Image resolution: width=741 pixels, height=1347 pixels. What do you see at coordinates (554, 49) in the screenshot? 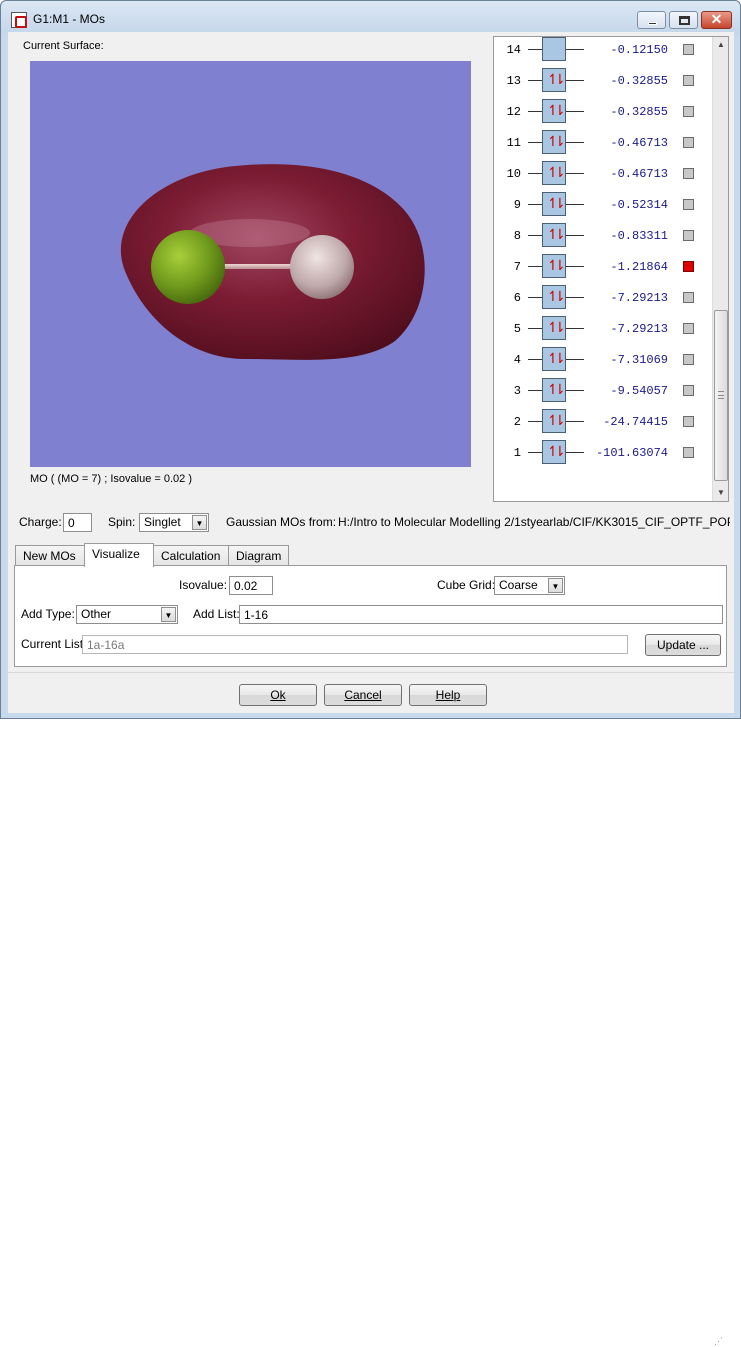
I see `mo-level-box` at bounding box center [554, 49].